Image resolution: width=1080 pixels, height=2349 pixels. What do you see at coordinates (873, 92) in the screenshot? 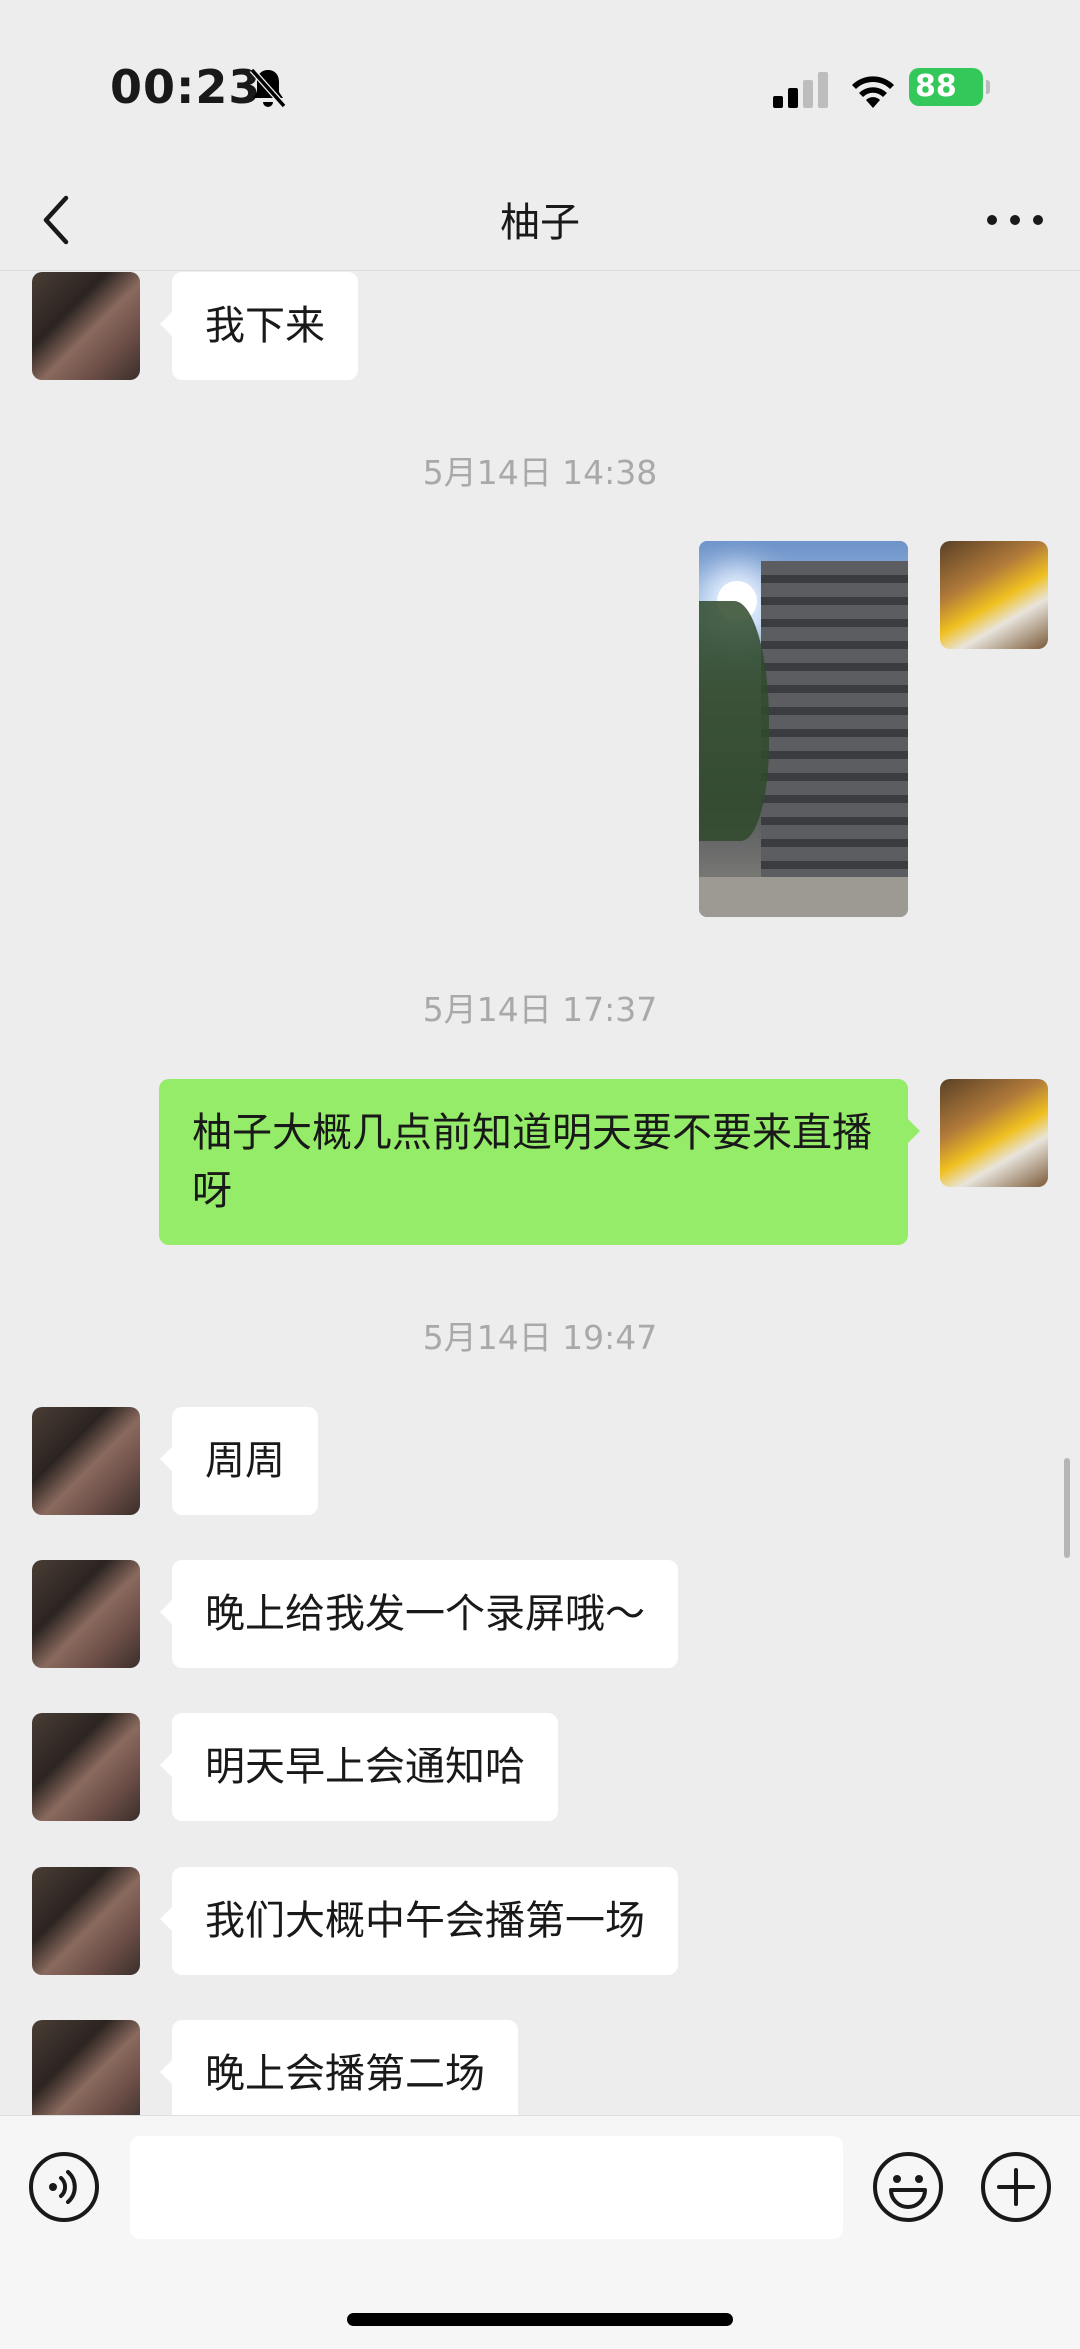
I see `wifi-icon` at bounding box center [873, 92].